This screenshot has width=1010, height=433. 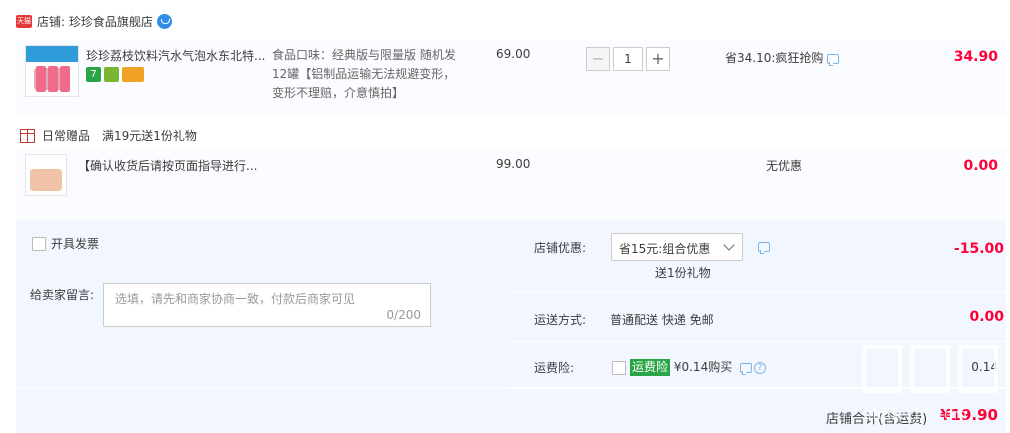 What do you see at coordinates (662, 320) in the screenshot?
I see `shipping-method: 普通配送 快递 免邮` at bounding box center [662, 320].